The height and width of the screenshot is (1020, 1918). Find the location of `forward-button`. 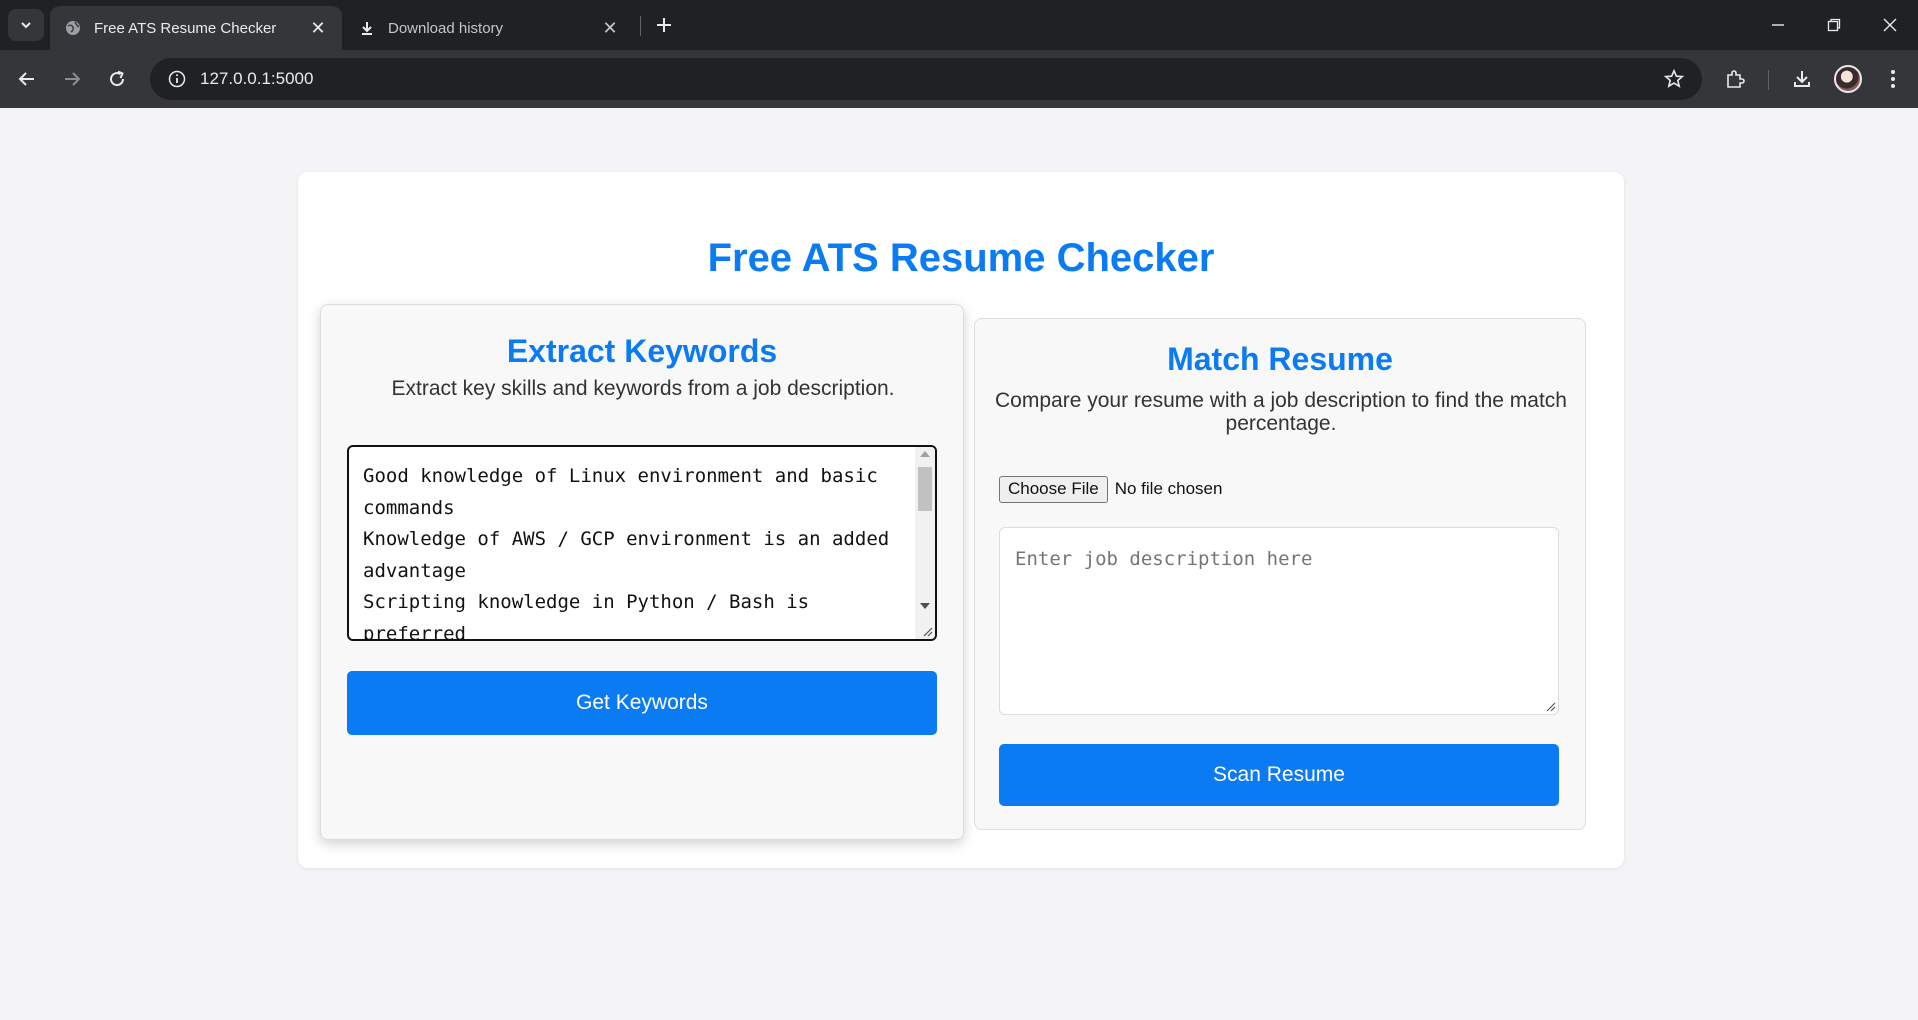

forward-button is located at coordinates (72, 79).